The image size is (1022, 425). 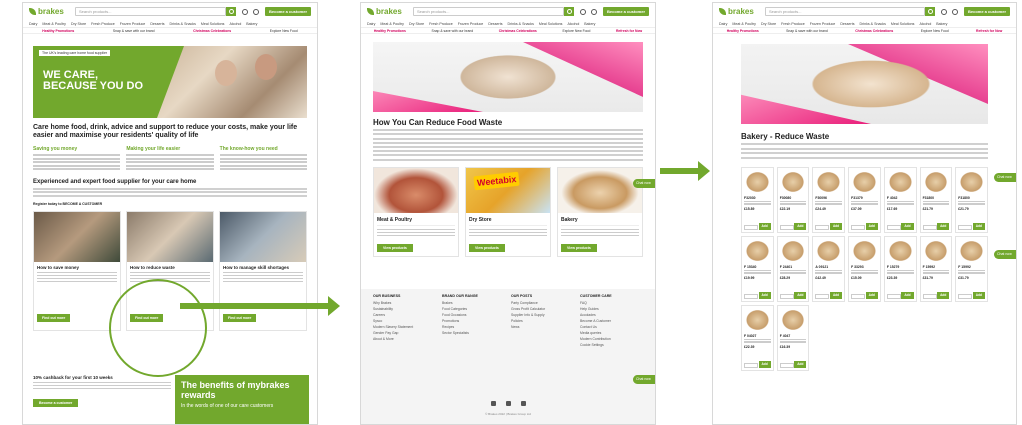 What do you see at coordinates (473, 309) in the screenshot?
I see `footer-link: Food Categories` at bounding box center [473, 309].